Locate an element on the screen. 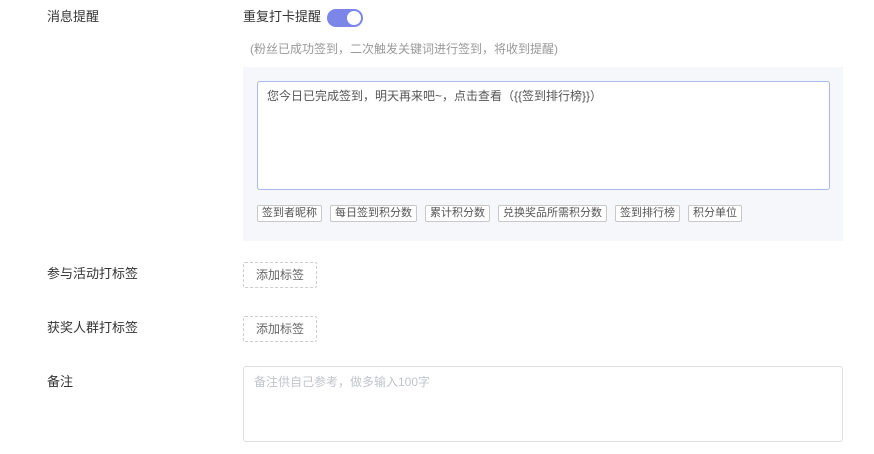  variable-chip-points-unit: 积分单位 is located at coordinates (715, 213).